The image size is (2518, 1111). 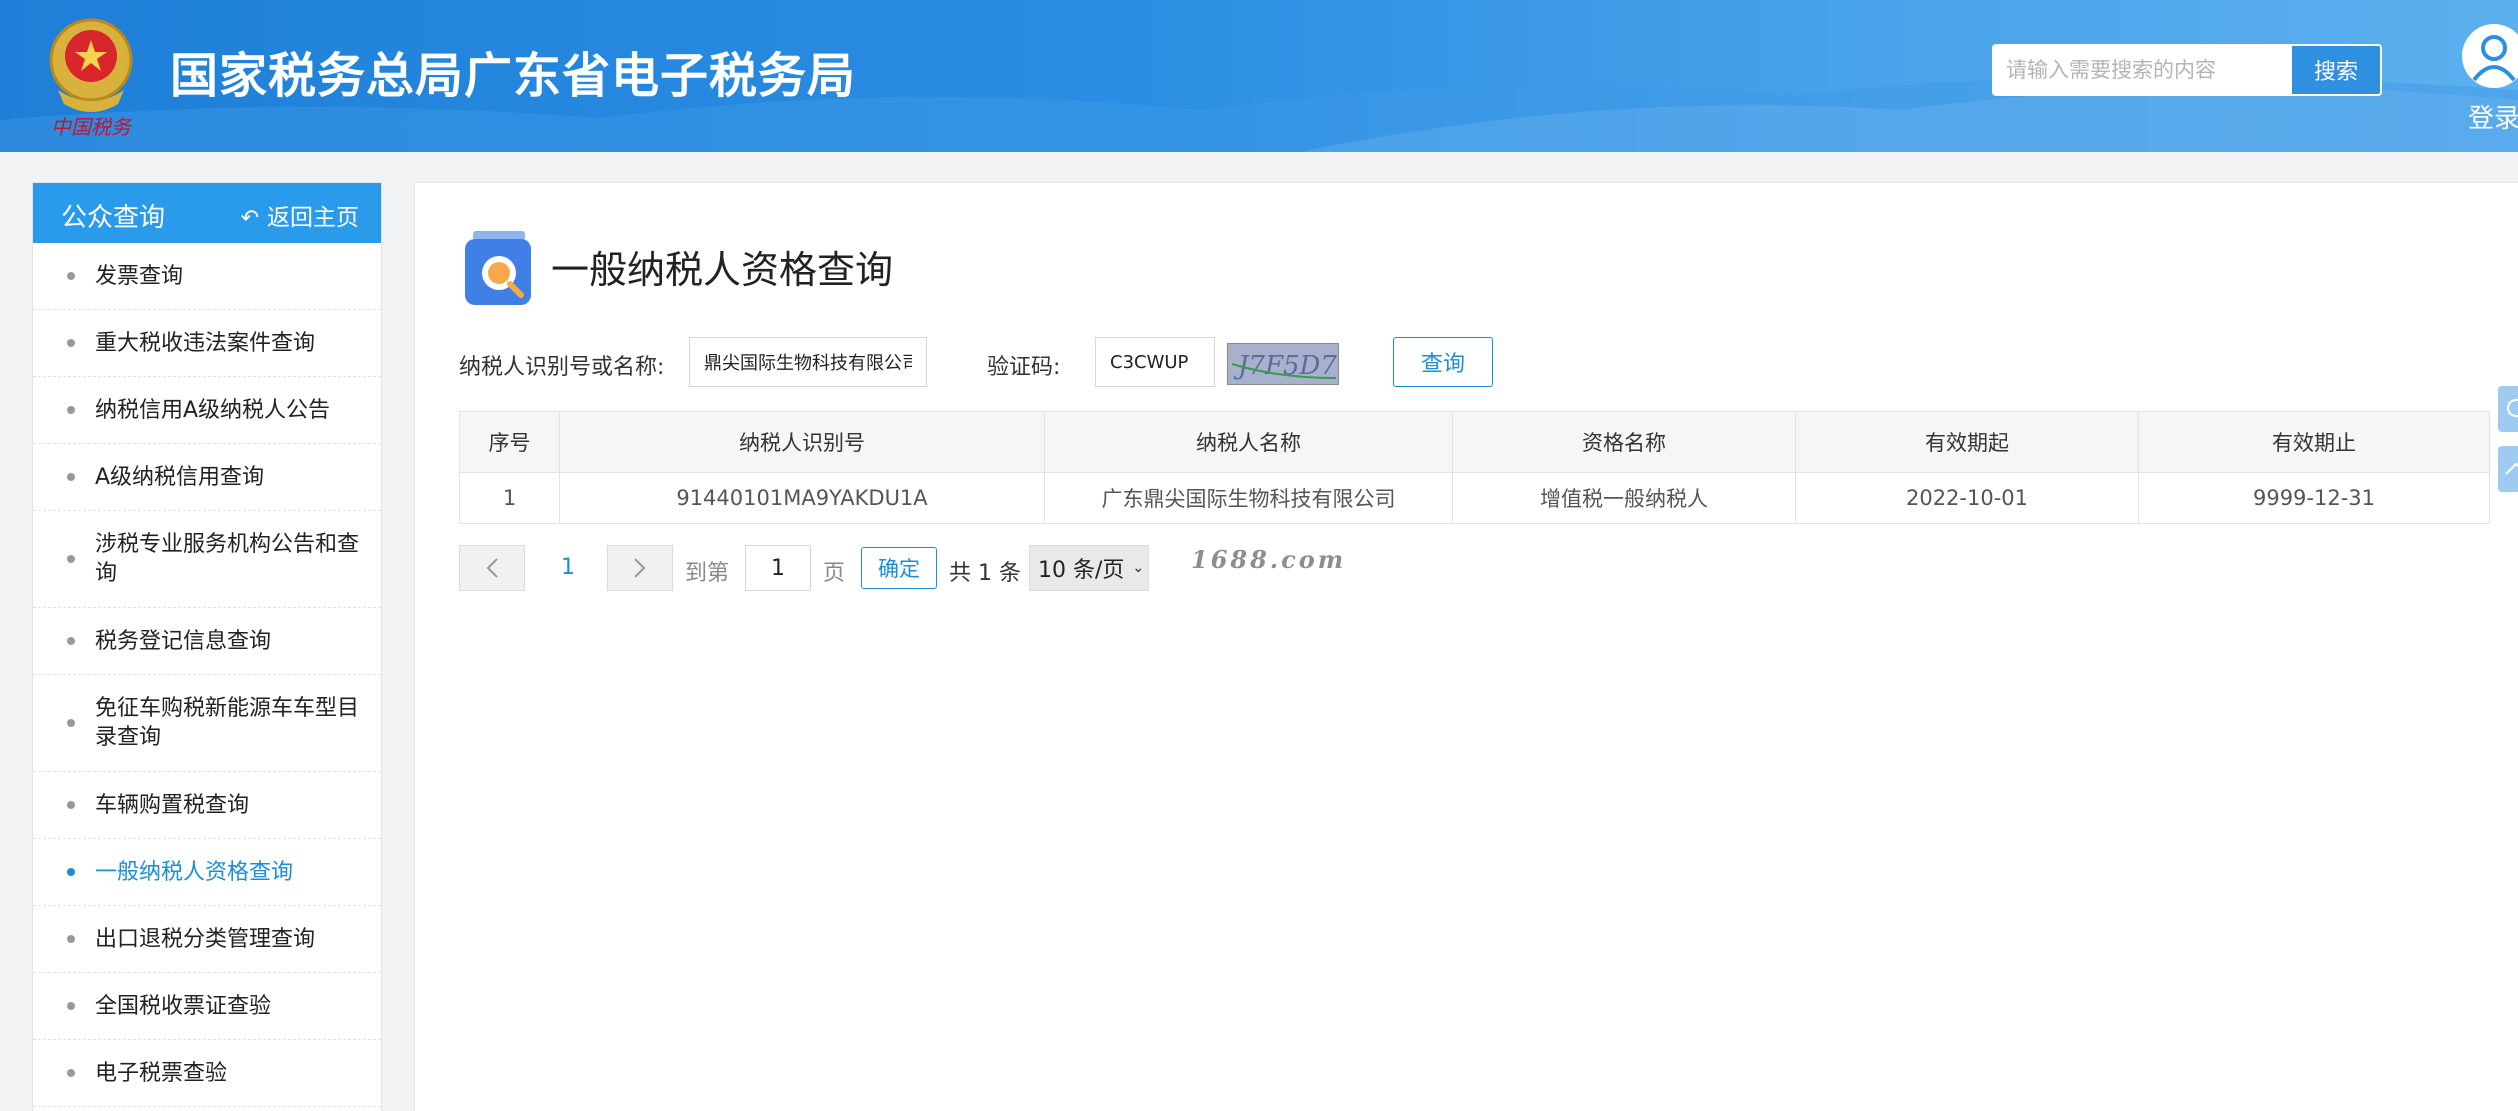 What do you see at coordinates (1967, 442) in the screenshot?
I see `column-header: 有效期起` at bounding box center [1967, 442].